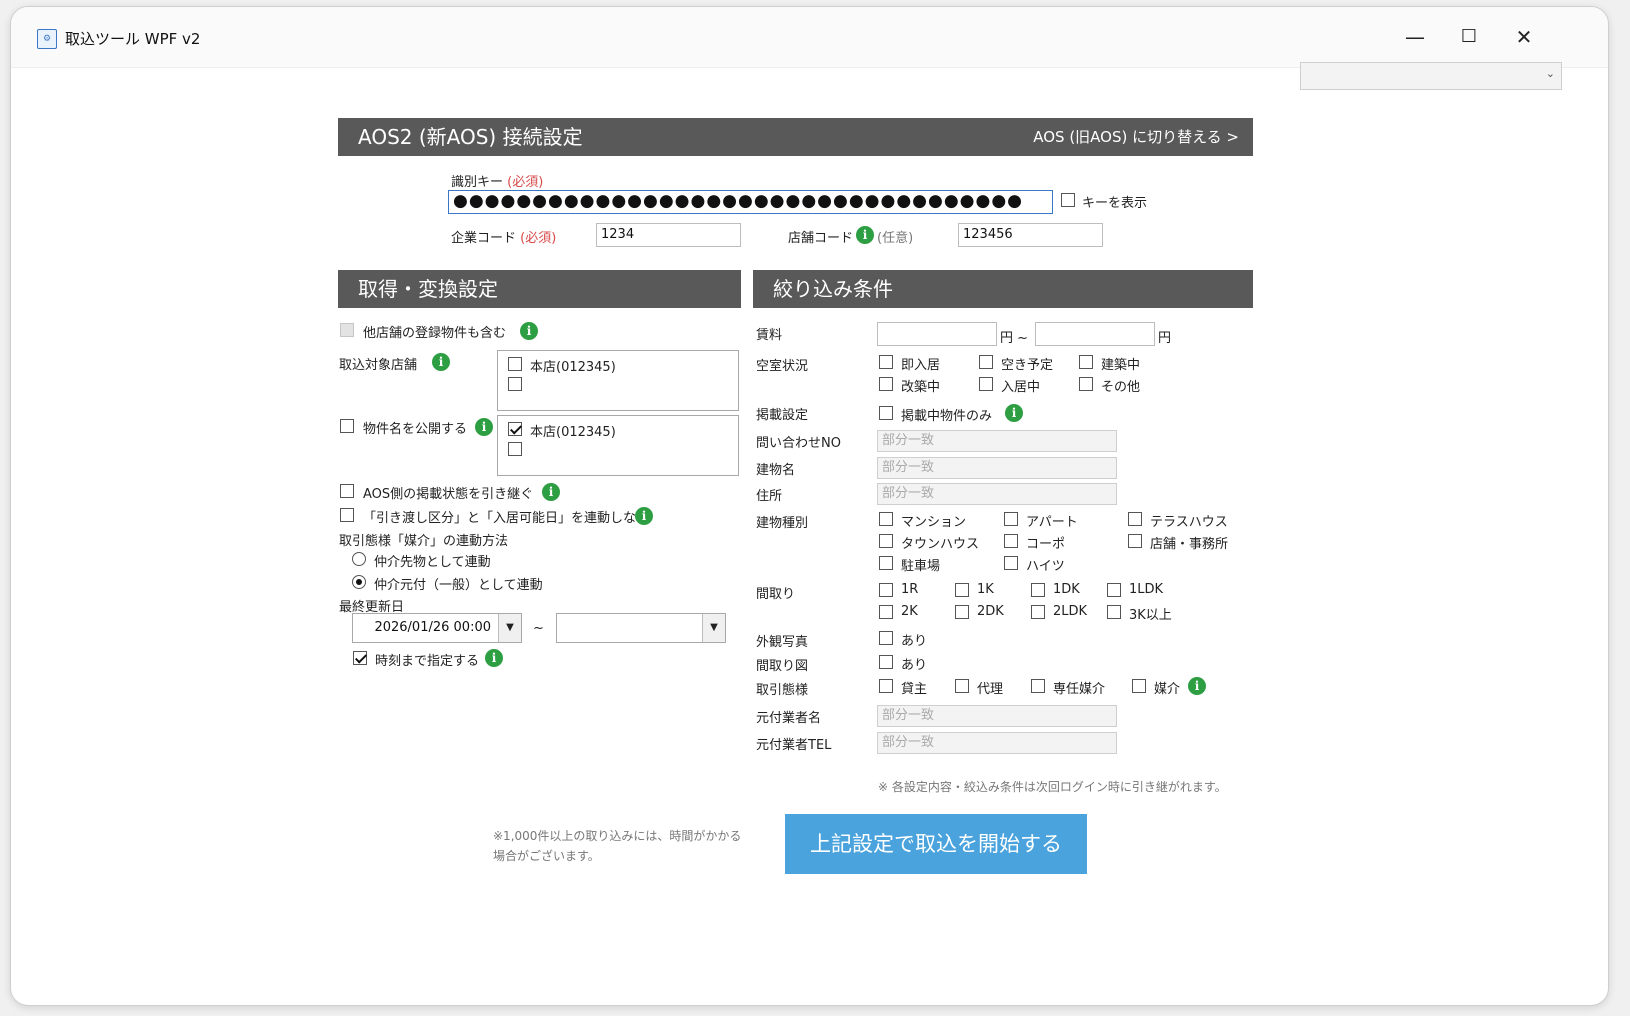  I want to click on date-from-picker: 2026/01/26 00:00 ▼, so click(437, 628).